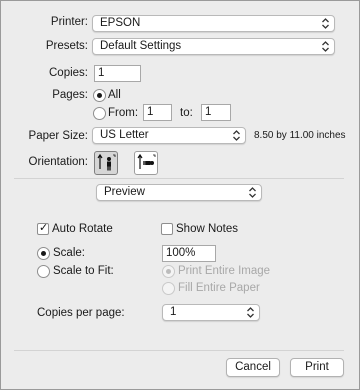 This screenshot has height=390, width=360. I want to click on pages-all-label: All, so click(114, 95).